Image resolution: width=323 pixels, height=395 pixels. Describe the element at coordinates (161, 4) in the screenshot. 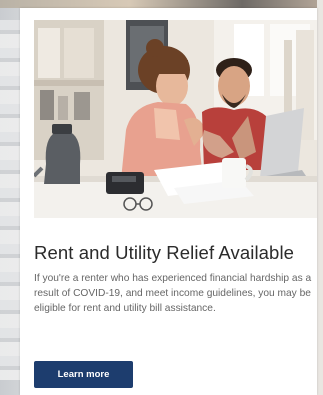

I see `background-strip` at that location.